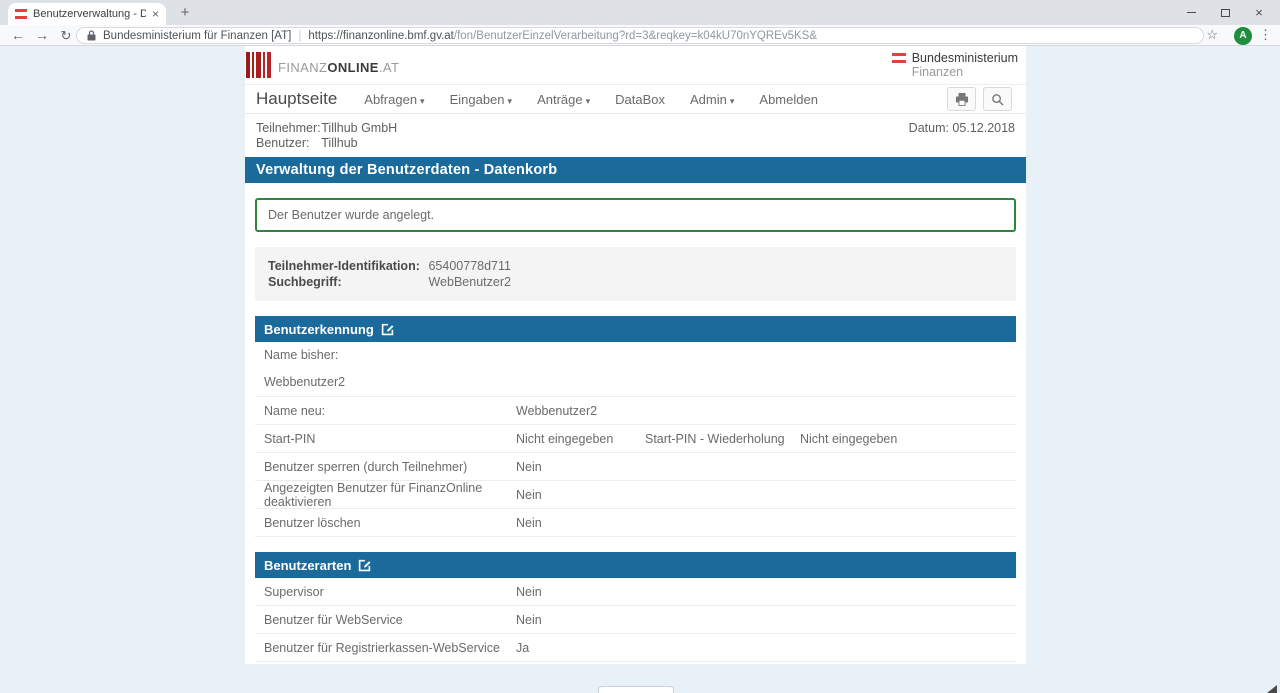 Image resolution: width=1280 pixels, height=693 pixels. Describe the element at coordinates (529, 494) in the screenshot. I see `benutzer-deaktivieren-value: Nein` at that location.